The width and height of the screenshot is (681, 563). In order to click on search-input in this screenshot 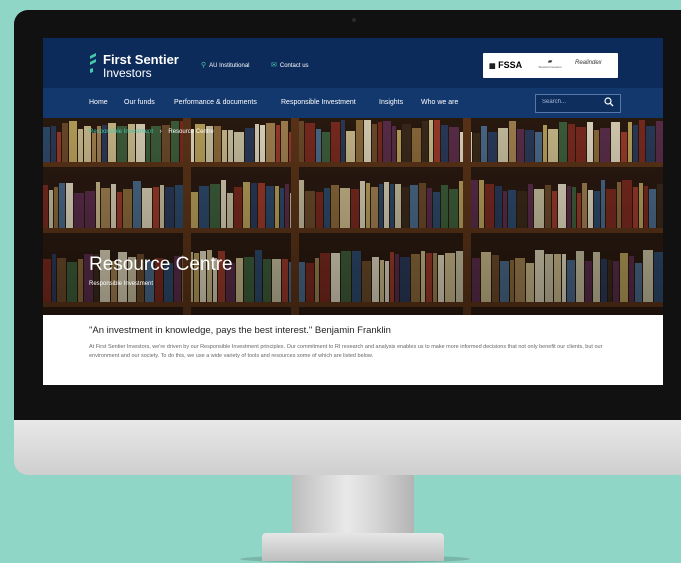, I will do `click(572, 102)`.